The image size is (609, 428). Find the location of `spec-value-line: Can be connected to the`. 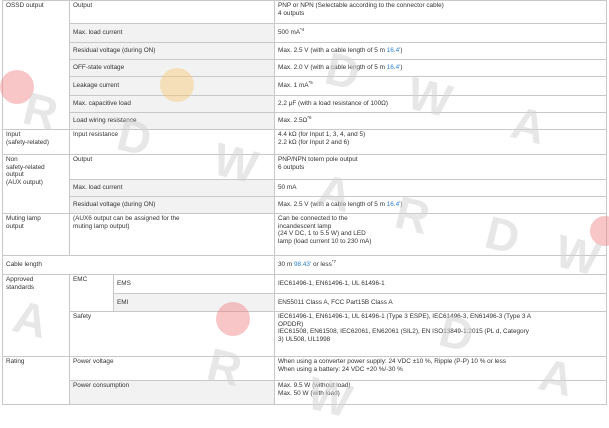

spec-value-line: Can be connected to the is located at coordinates (313, 218).